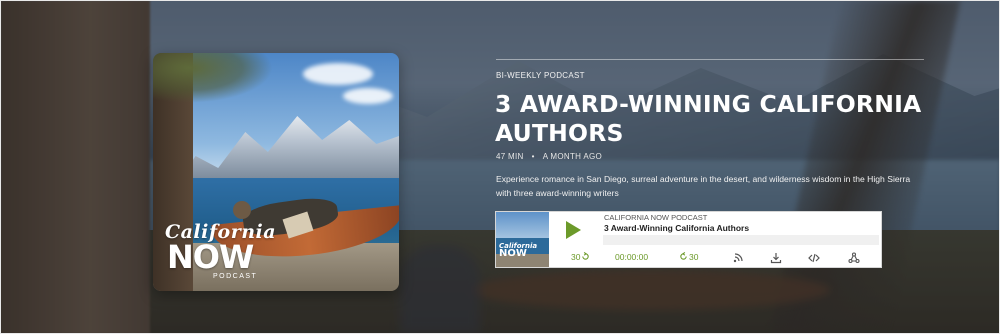 Image resolution: width=1000 pixels, height=334 pixels. I want to click on play-button, so click(573, 230).